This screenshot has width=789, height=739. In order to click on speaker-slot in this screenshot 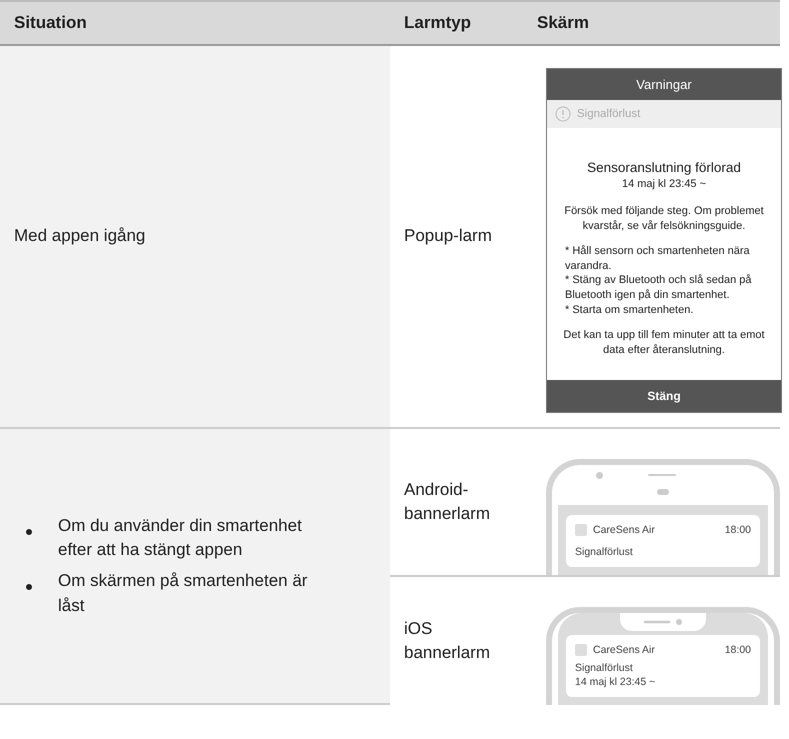, I will do `click(662, 475)`.